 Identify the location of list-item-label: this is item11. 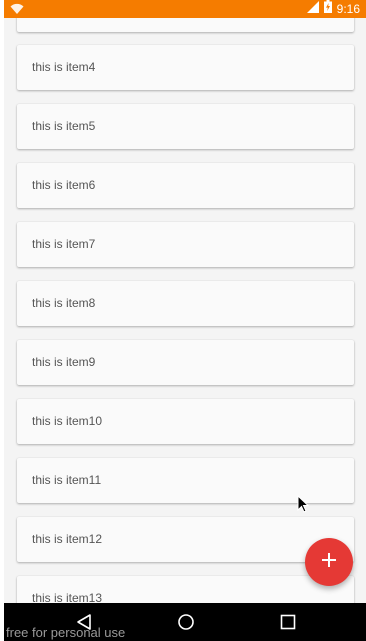
(67, 480).